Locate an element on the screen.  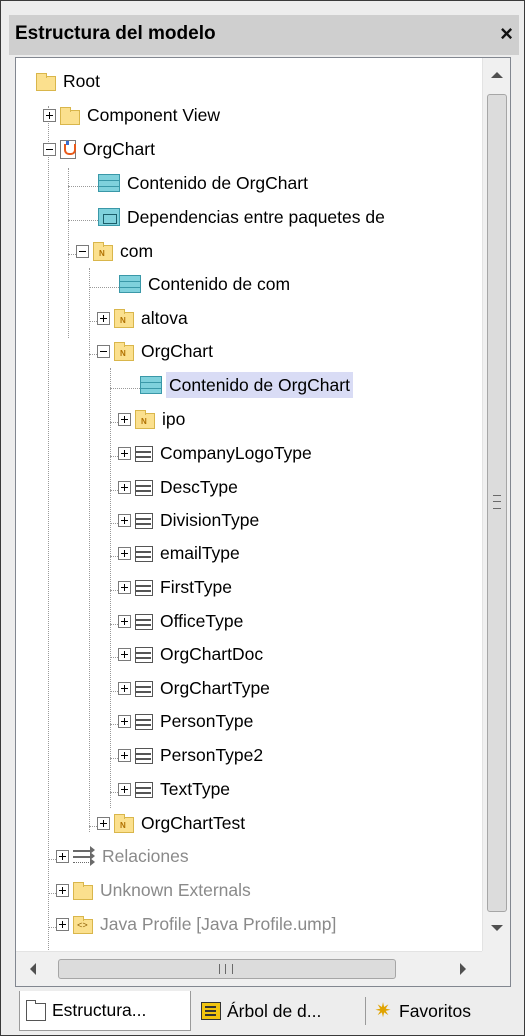
tree-node-altova: N altova is located at coordinates (144, 318).